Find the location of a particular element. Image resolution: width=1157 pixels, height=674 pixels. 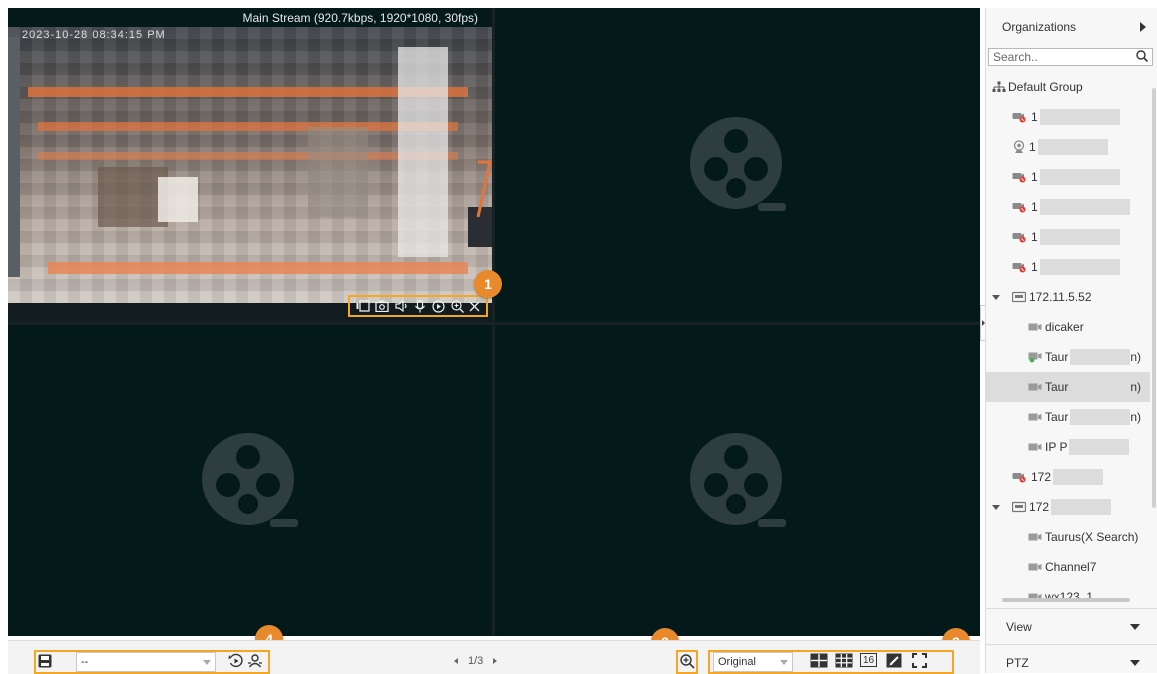

video-content is located at coordinates (250, 157).